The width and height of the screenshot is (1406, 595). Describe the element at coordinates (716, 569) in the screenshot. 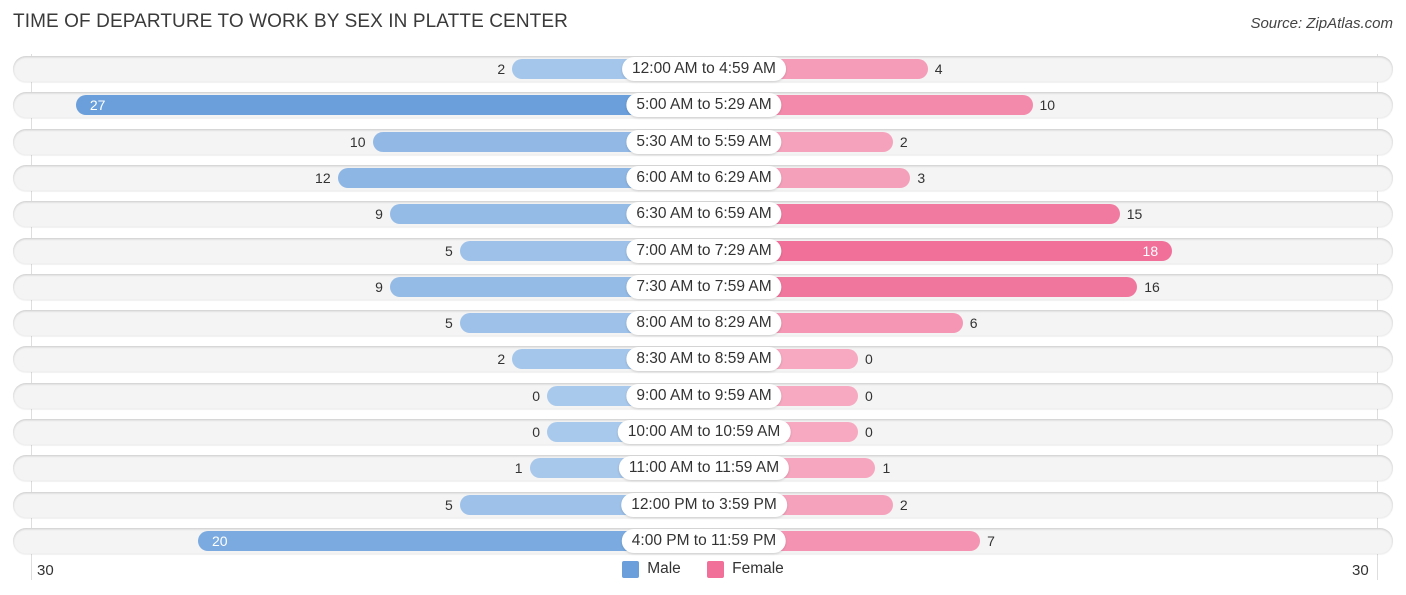

I see `legend-swatch-female` at that location.